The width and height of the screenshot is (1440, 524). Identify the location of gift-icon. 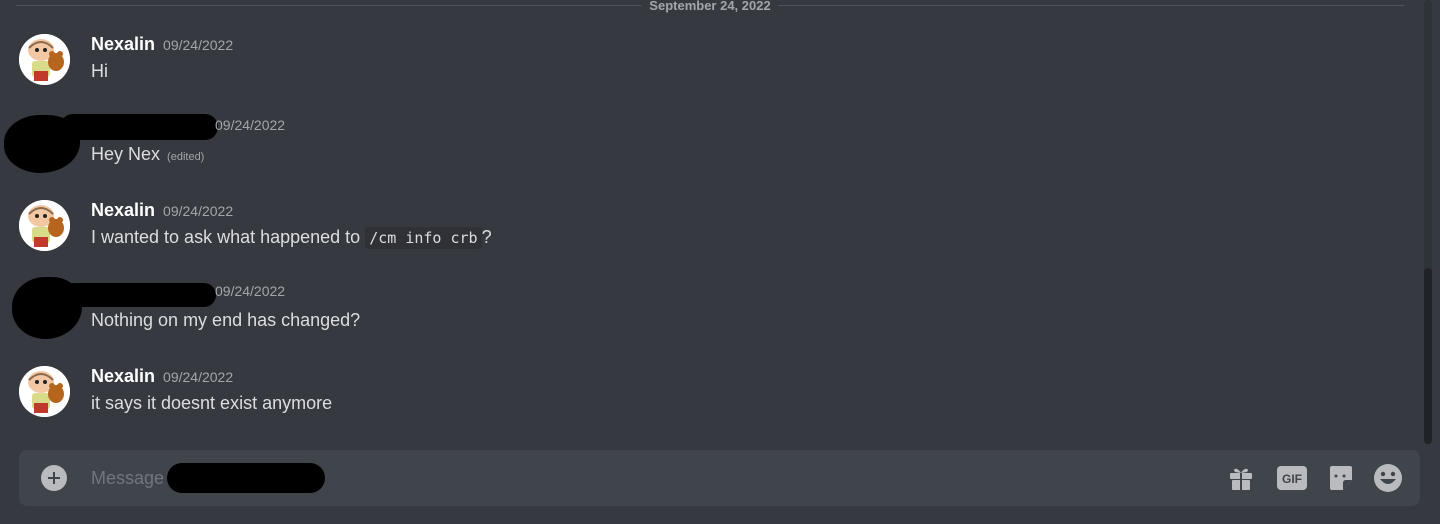
(1241, 478).